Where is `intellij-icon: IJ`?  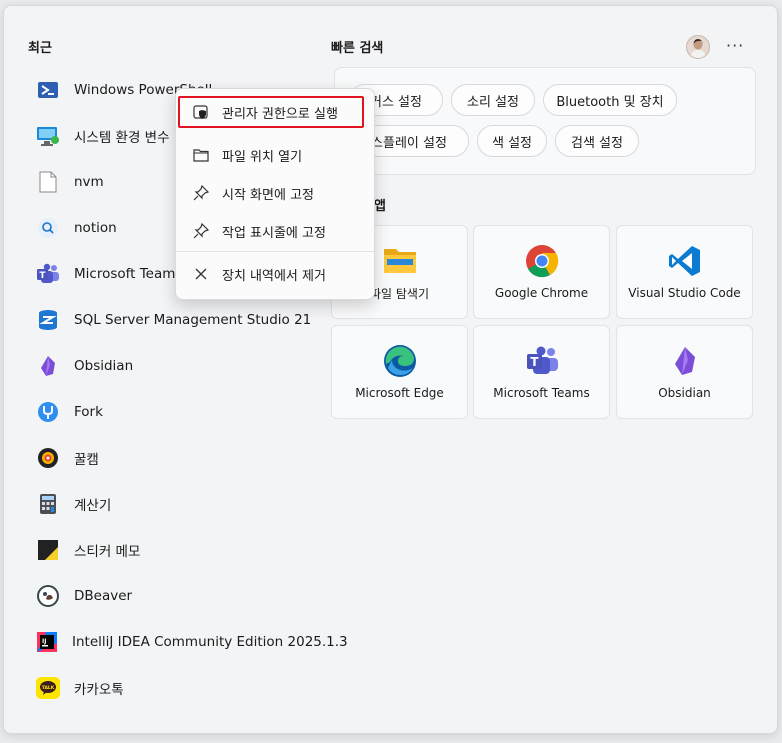
intellij-icon: IJ is located at coordinates (47, 642).